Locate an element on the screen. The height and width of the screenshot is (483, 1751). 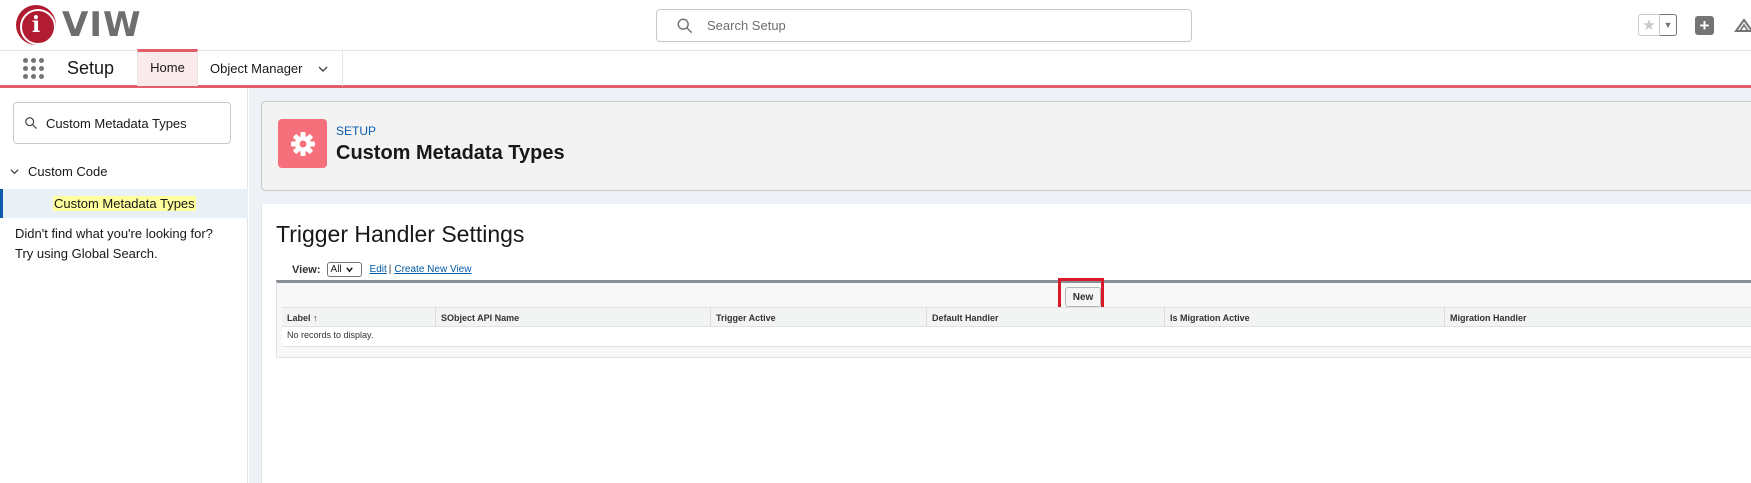
view-filter-row: View: All Edit | Create New View is located at coordinates (381, 269).